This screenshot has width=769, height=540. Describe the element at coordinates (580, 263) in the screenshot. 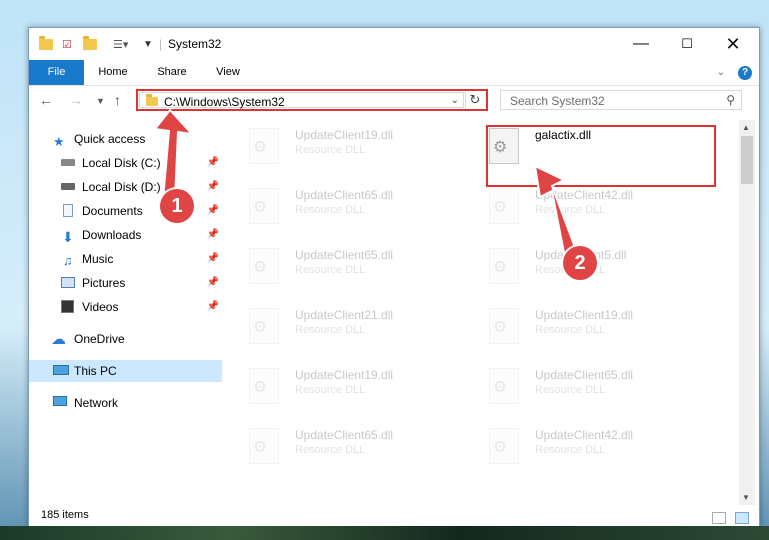

I see `callout-step-2: 2` at that location.